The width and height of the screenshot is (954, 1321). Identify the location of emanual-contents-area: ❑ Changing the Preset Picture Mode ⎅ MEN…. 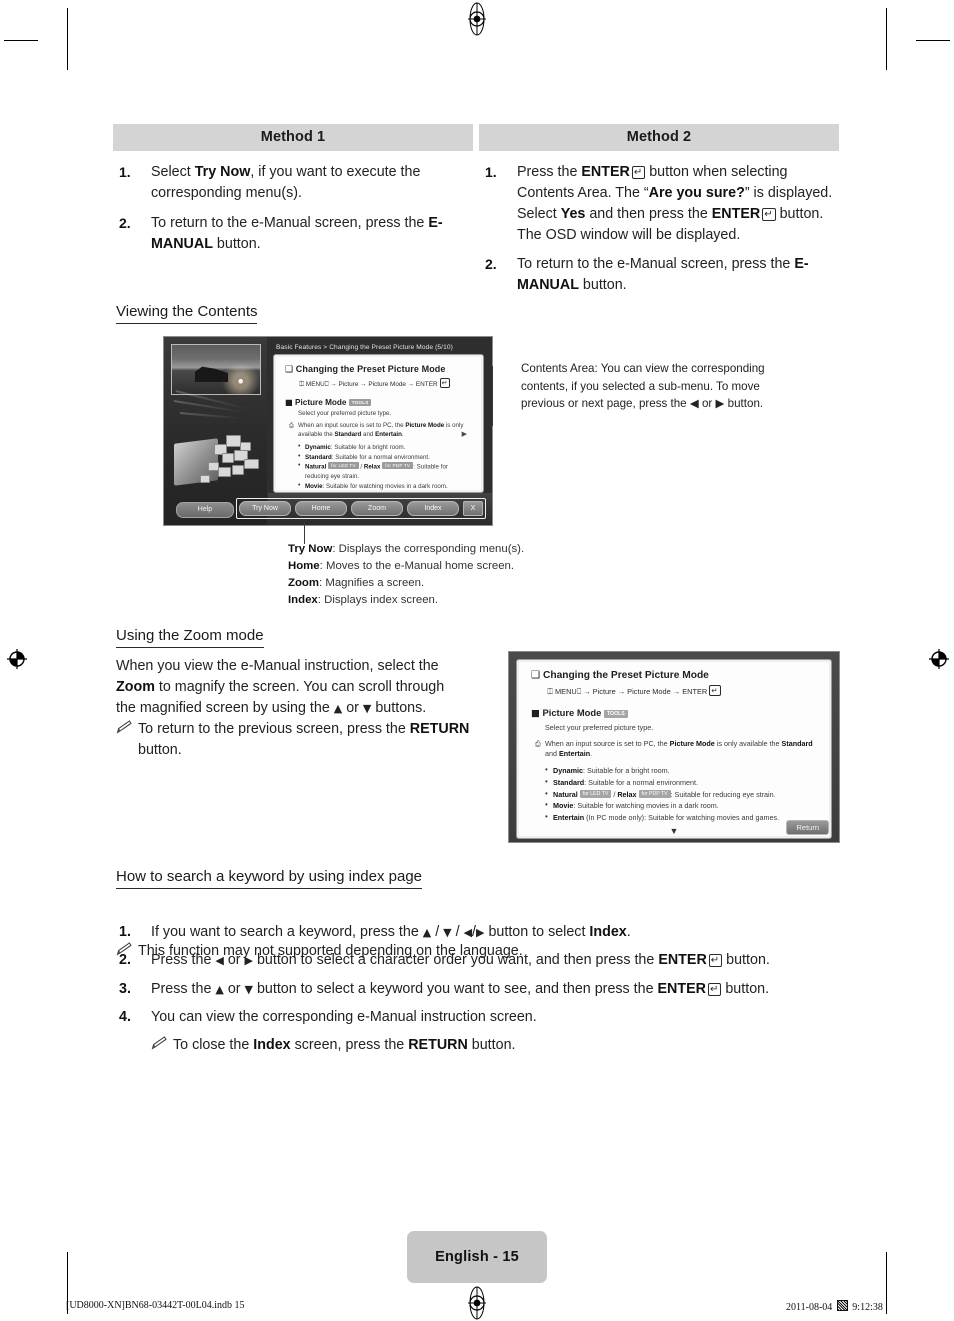
(378, 423).